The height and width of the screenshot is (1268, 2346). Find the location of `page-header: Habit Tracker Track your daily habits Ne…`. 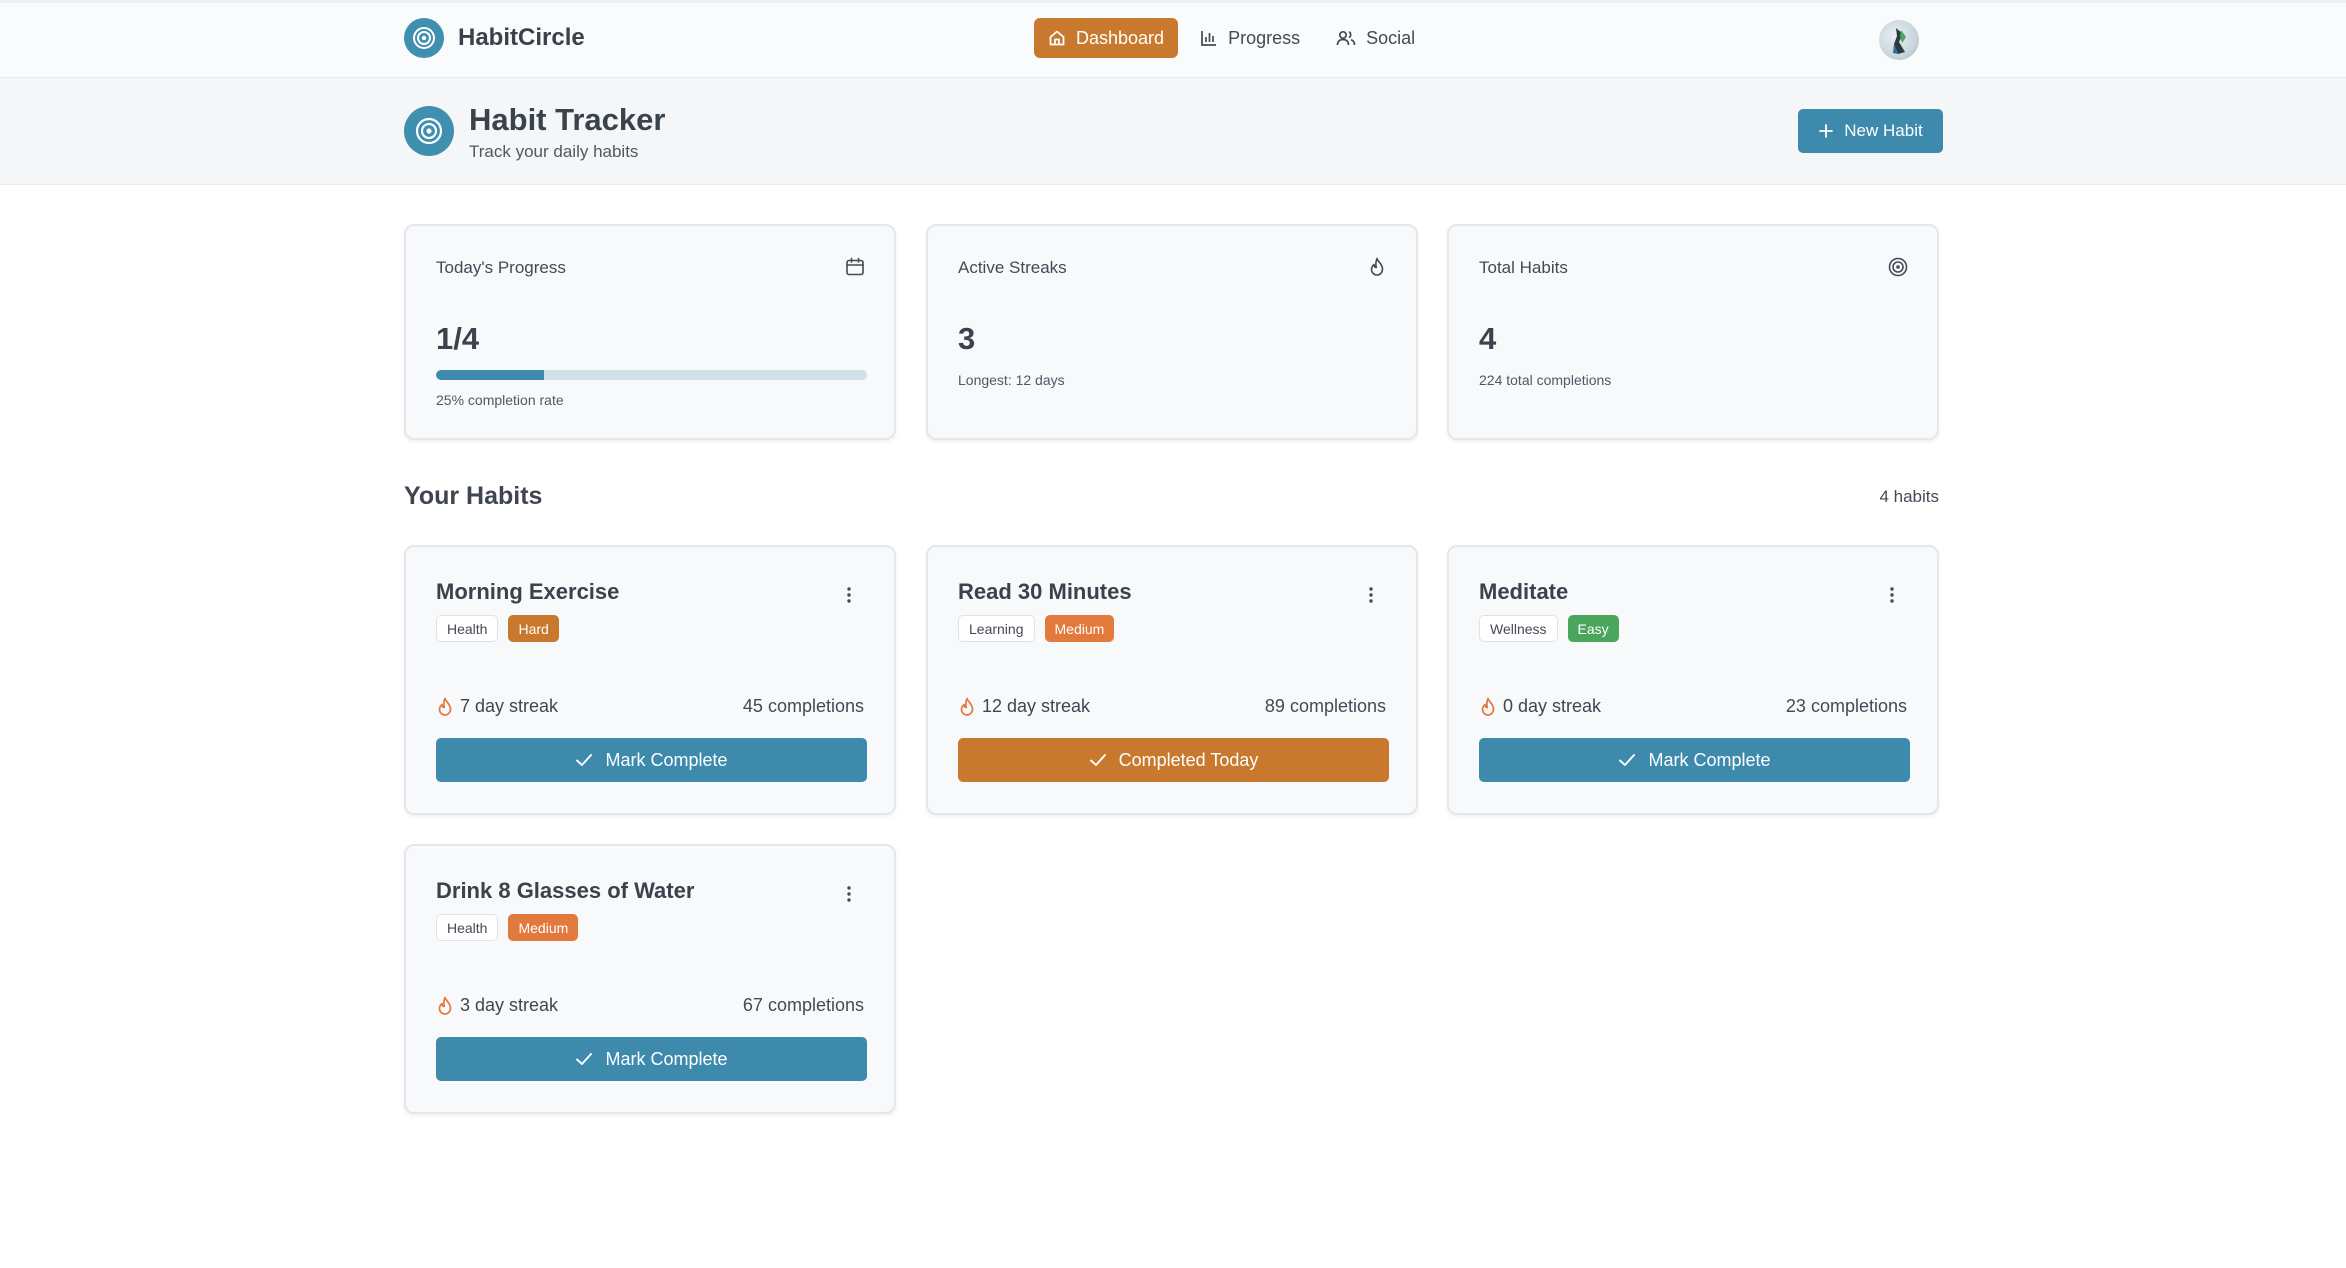

page-header: Habit Tracker Track your daily habits Ne… is located at coordinates (1173, 131).